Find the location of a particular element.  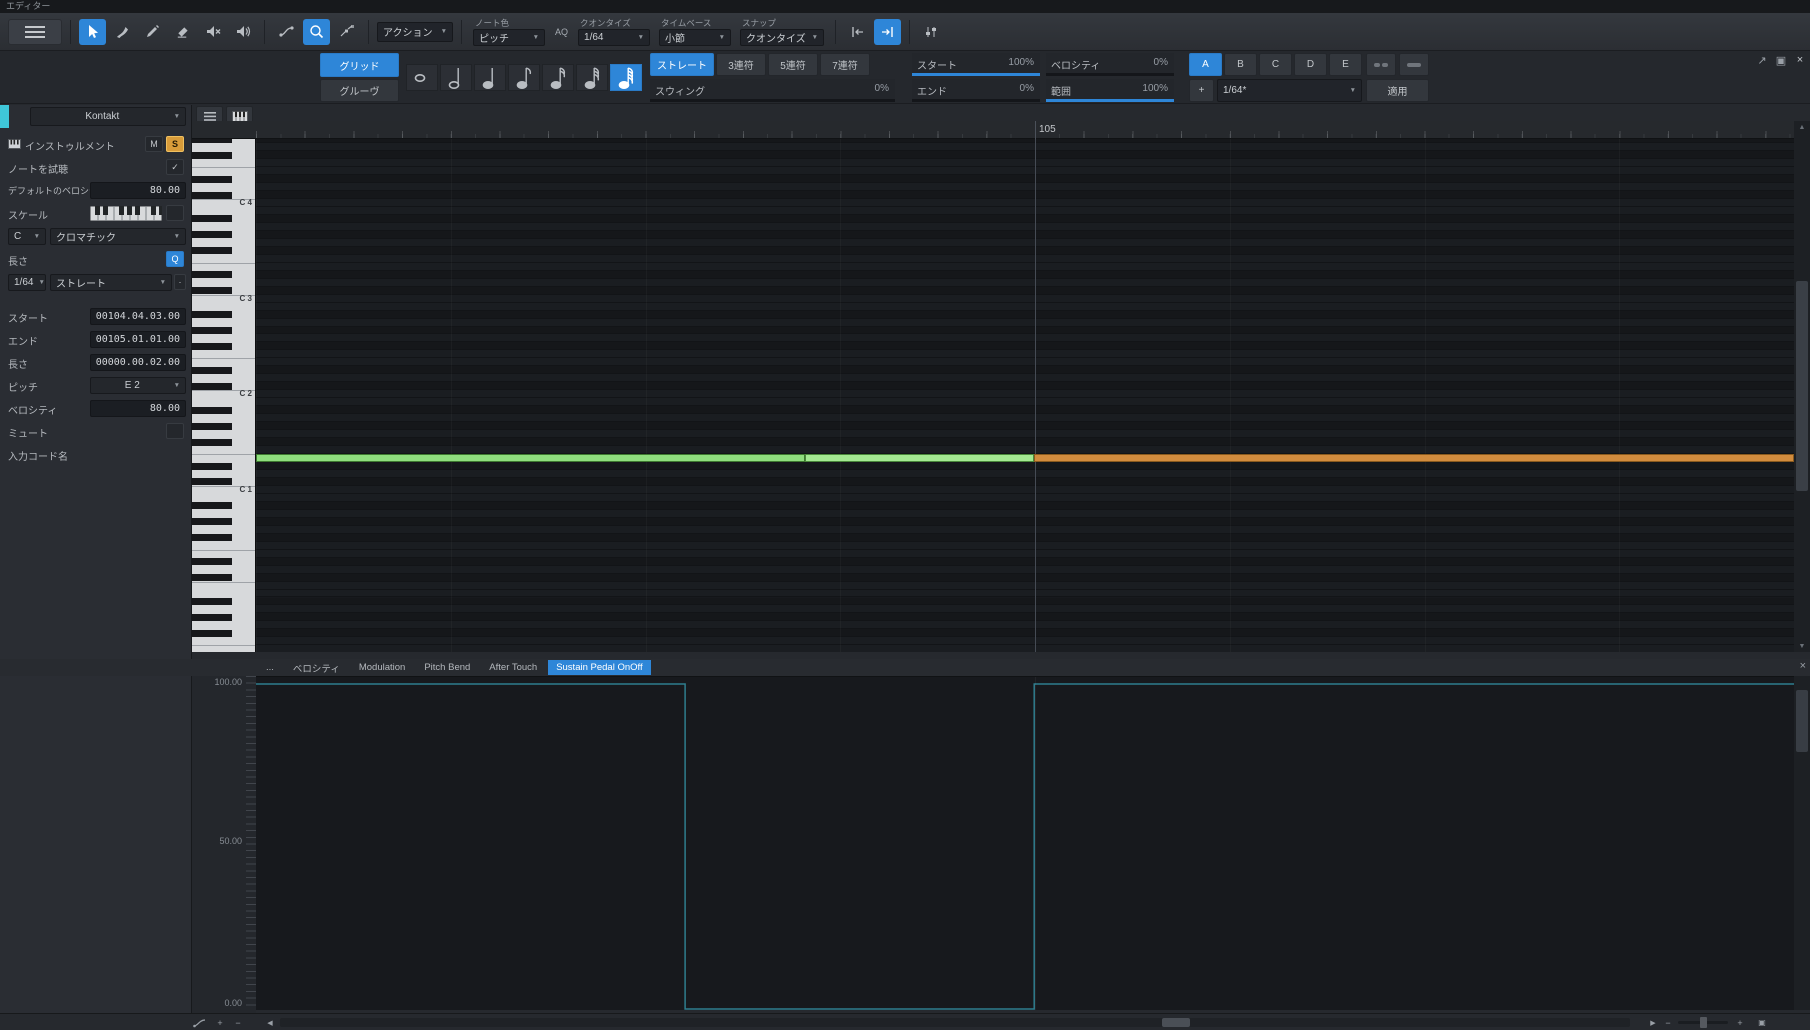

select-tool-button is located at coordinates (92, 31).